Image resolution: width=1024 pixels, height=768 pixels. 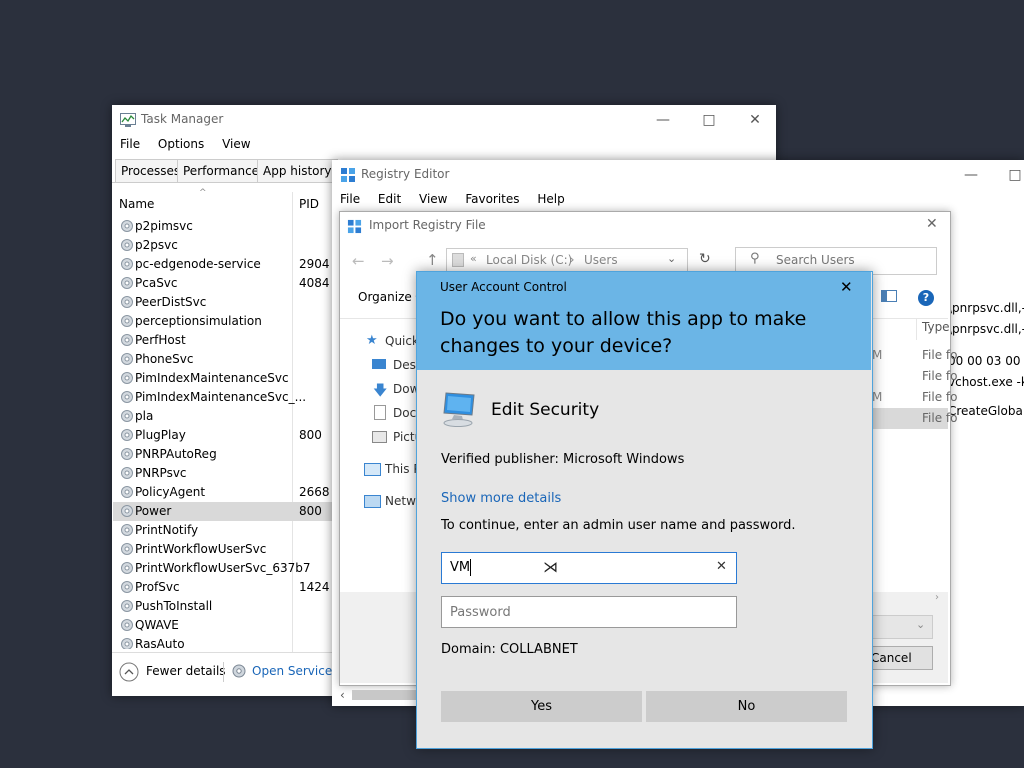 I want to click on service-row: PrintWorkflowUserSvc_637b7, so click(x=223, y=568).